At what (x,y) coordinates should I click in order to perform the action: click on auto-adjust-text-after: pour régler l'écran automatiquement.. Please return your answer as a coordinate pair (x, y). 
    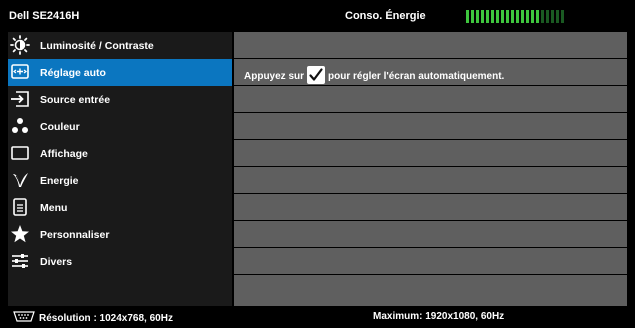
    Looking at the image, I should click on (416, 76).